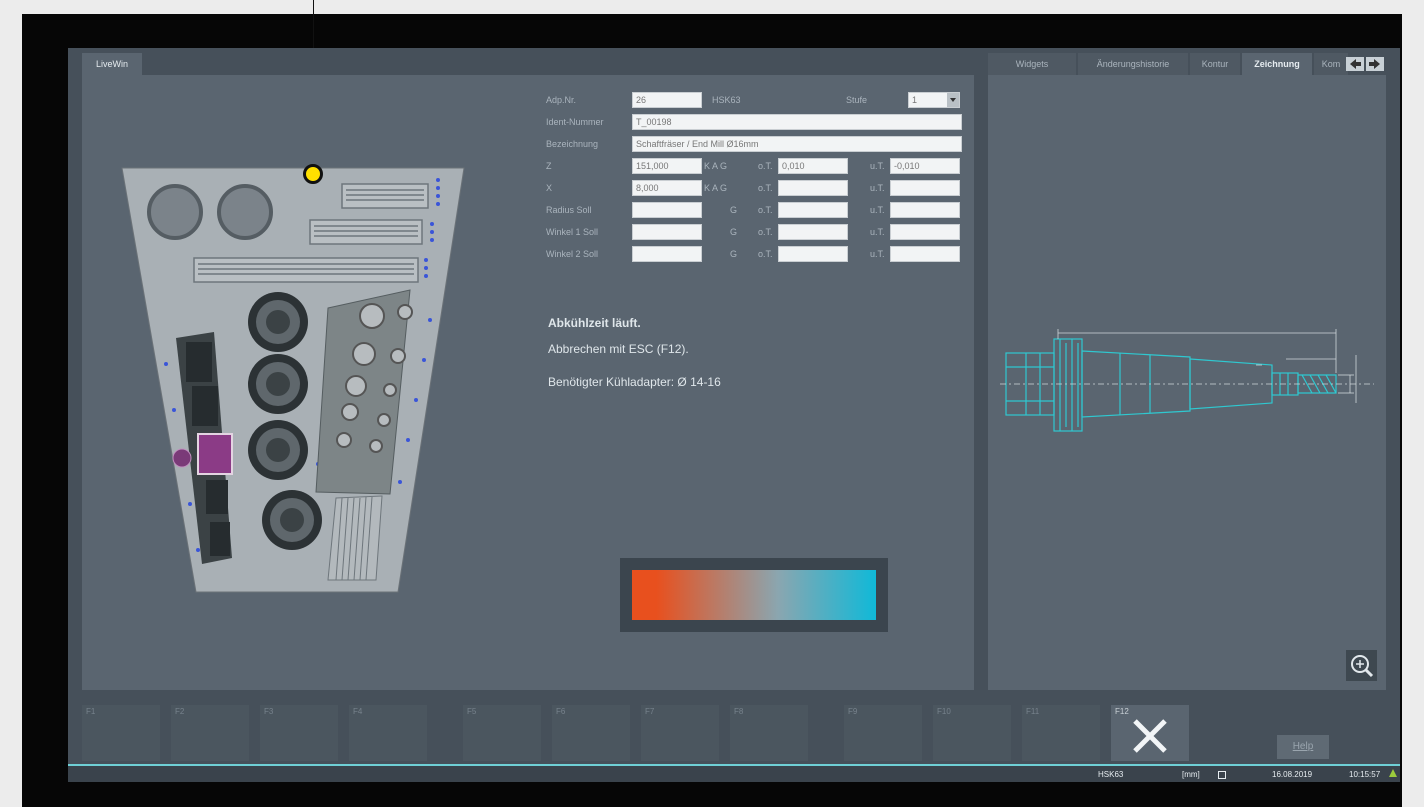 This screenshot has height=807, width=1424. What do you see at coordinates (1122, 711) in the screenshot?
I see `fkey-f12-label: F12` at bounding box center [1122, 711].